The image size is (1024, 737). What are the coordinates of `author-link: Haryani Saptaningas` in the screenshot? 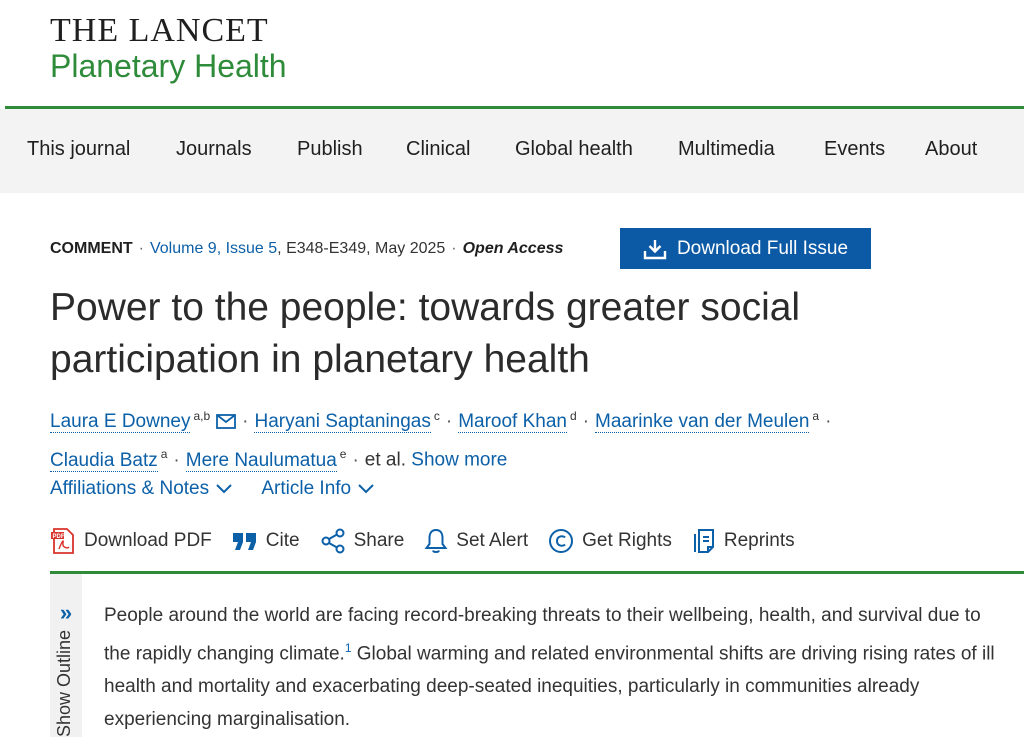 It's located at (342, 422).